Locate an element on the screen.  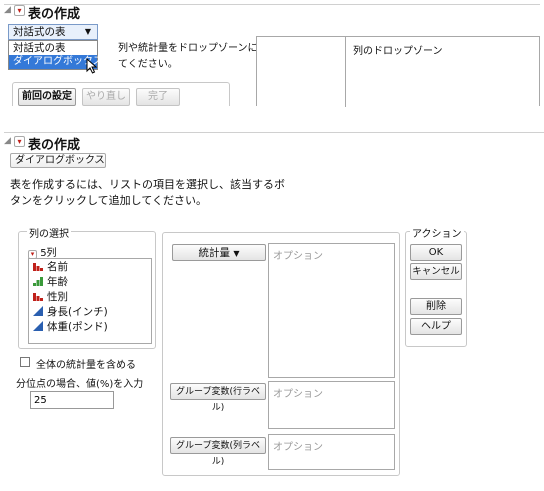
top-header-bar is located at coordinates (272, 11).